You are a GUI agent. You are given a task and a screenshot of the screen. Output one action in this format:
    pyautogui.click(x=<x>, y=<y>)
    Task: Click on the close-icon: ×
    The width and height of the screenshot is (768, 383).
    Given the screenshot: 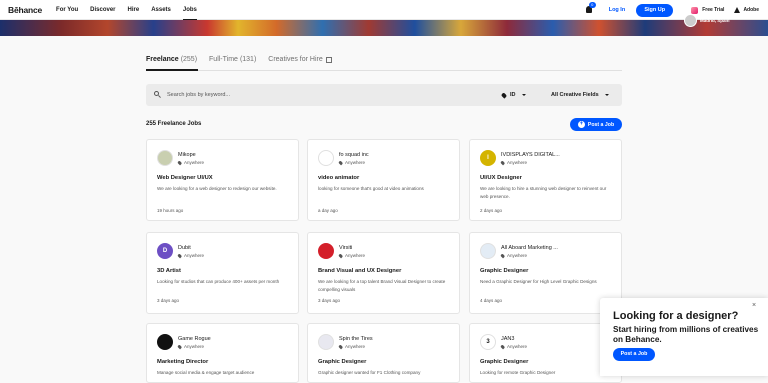 What is the action you would take?
    pyautogui.click(x=754, y=305)
    